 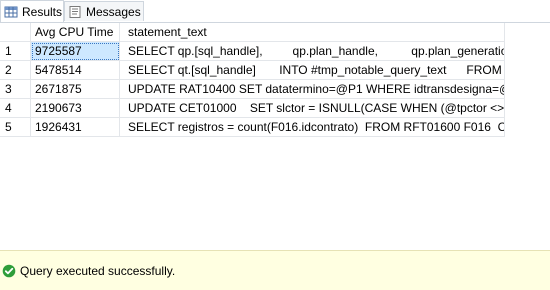 I want to click on tab-messages-label: Messages, so click(x=113, y=11).